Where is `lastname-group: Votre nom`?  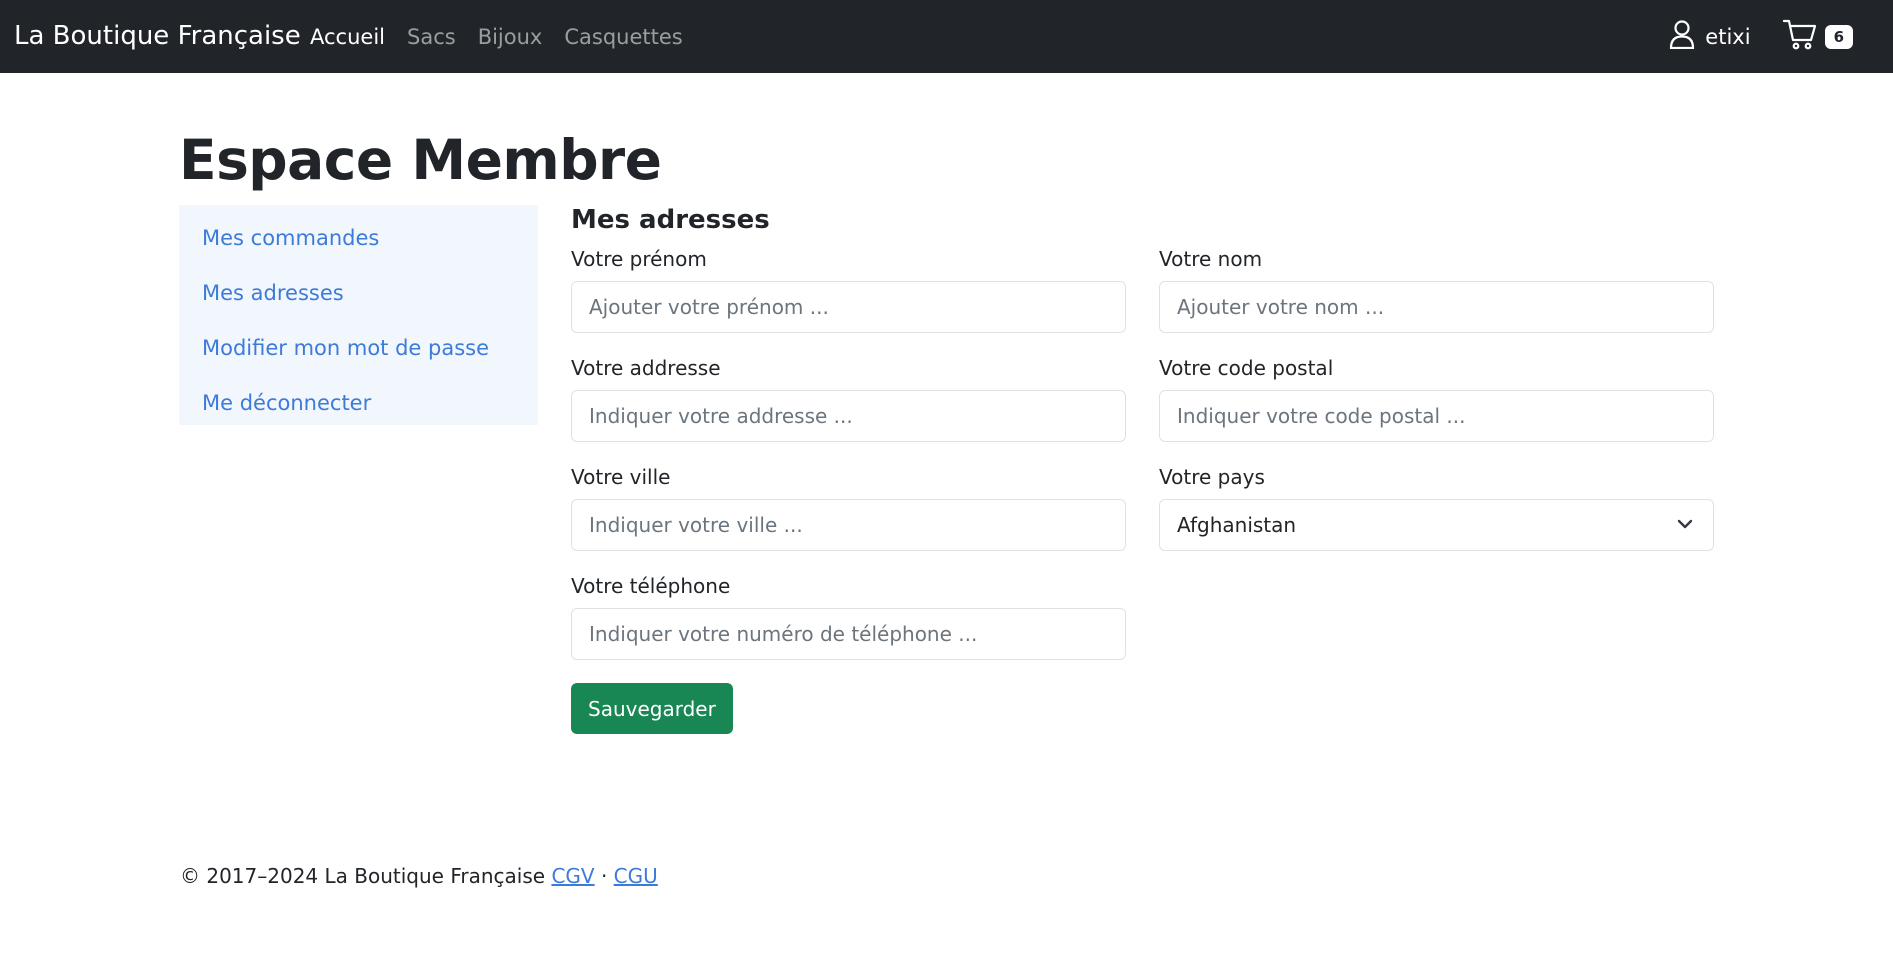
lastname-group: Votre nom is located at coordinates (1436, 290).